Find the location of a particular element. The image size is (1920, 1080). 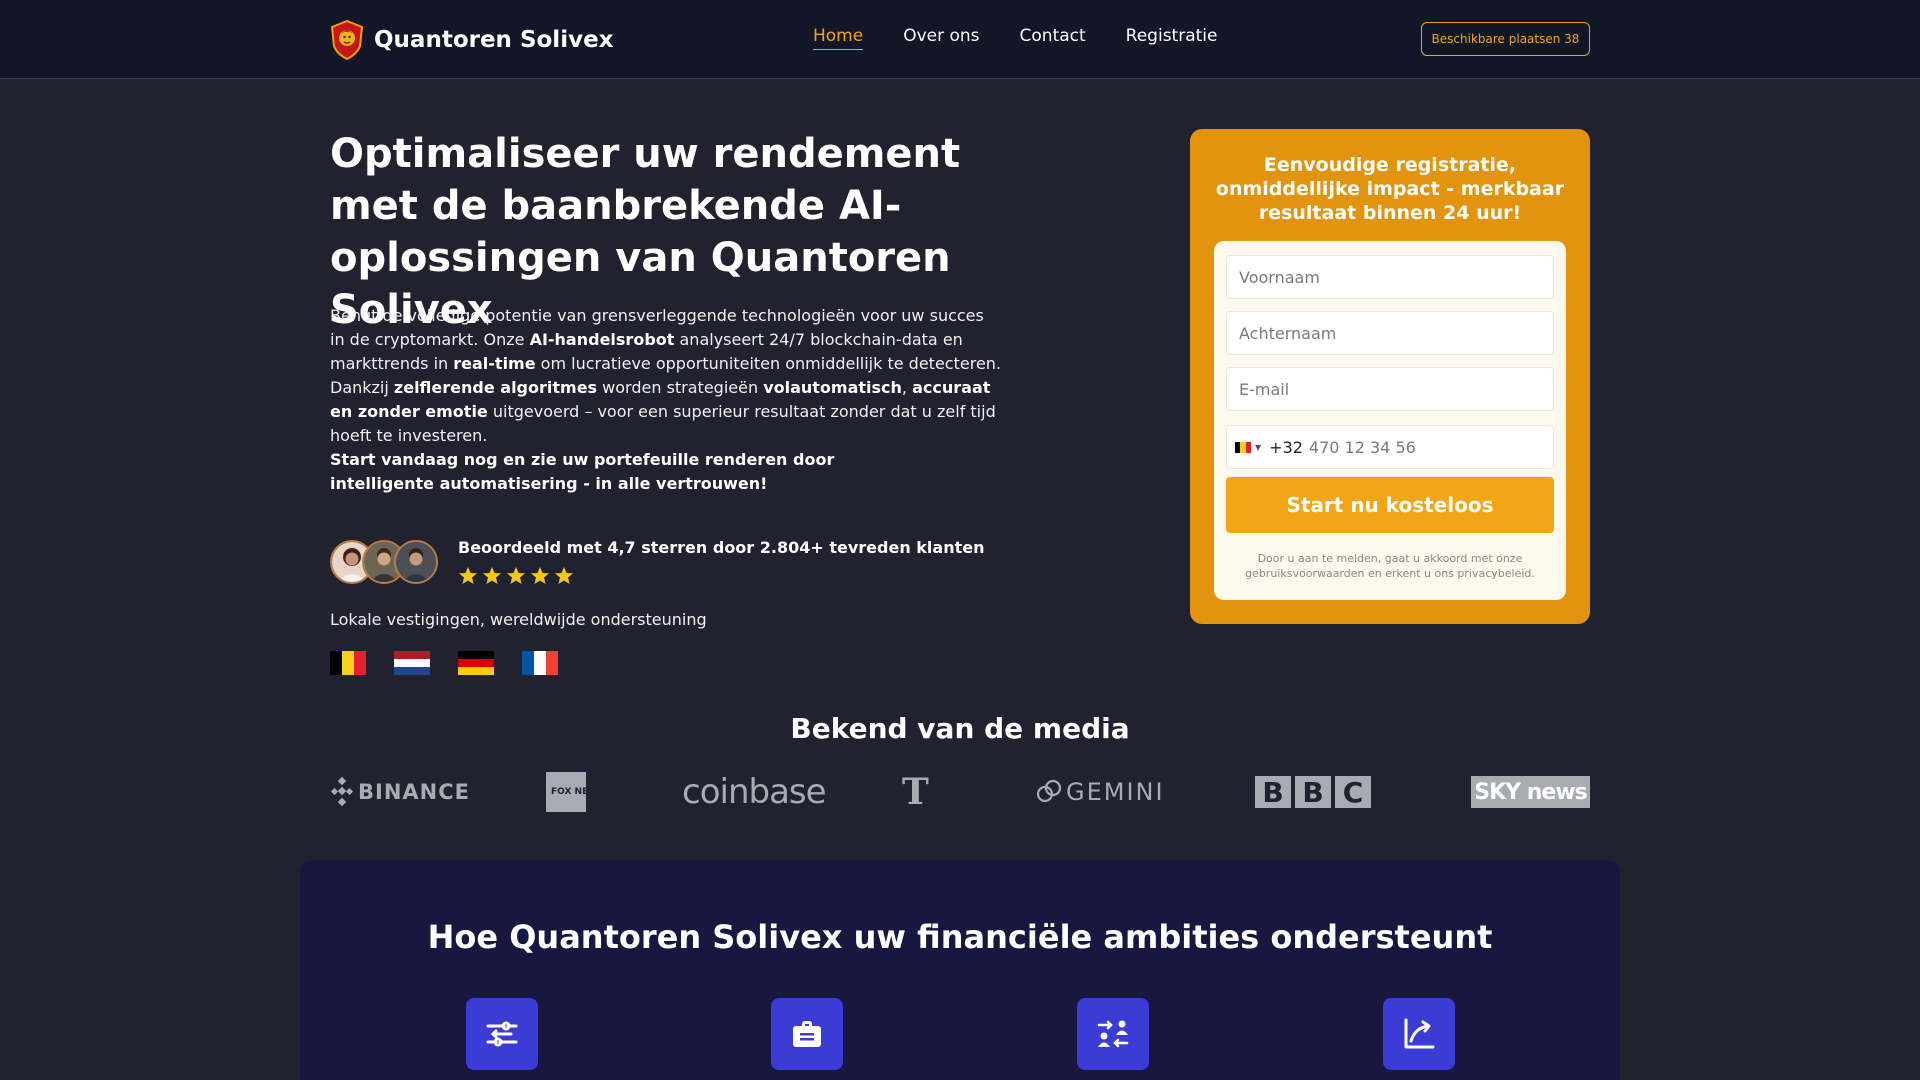

gemini-icon is located at coordinates (1049, 791).